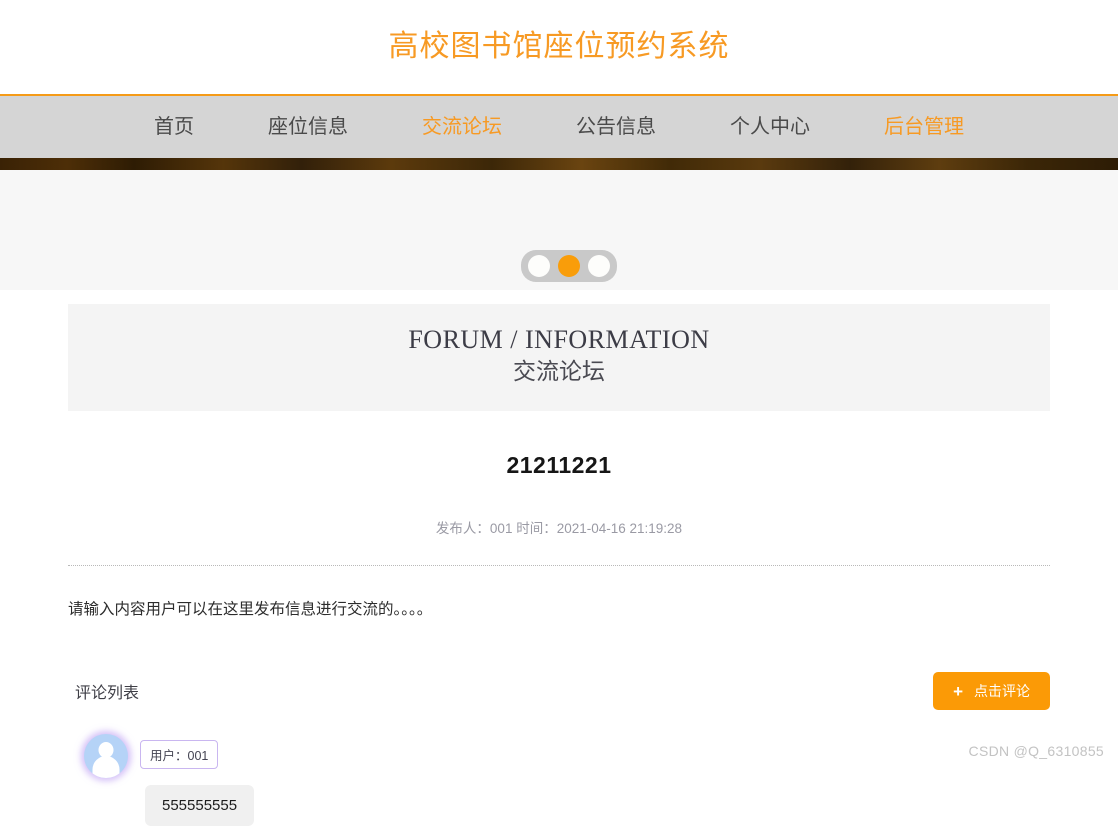 Image resolution: width=1118 pixels, height=826 pixels. I want to click on carousel-indicators, so click(569, 266).